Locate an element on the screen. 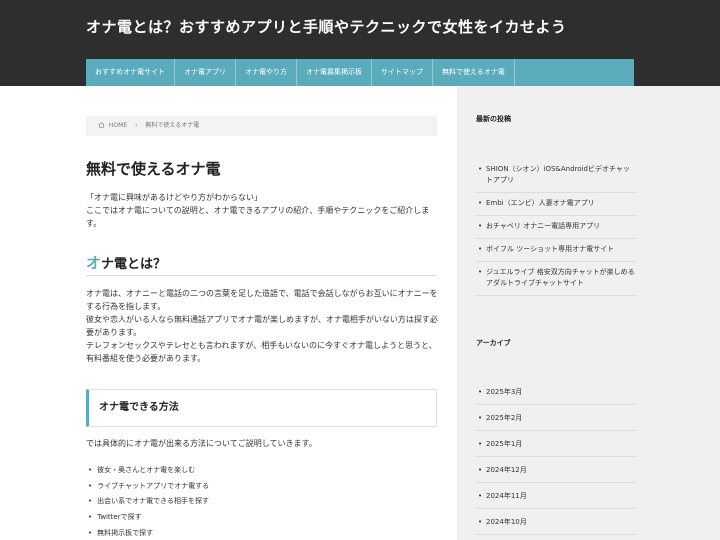  nav-item-apps: オナ電アプリ is located at coordinates (205, 72).